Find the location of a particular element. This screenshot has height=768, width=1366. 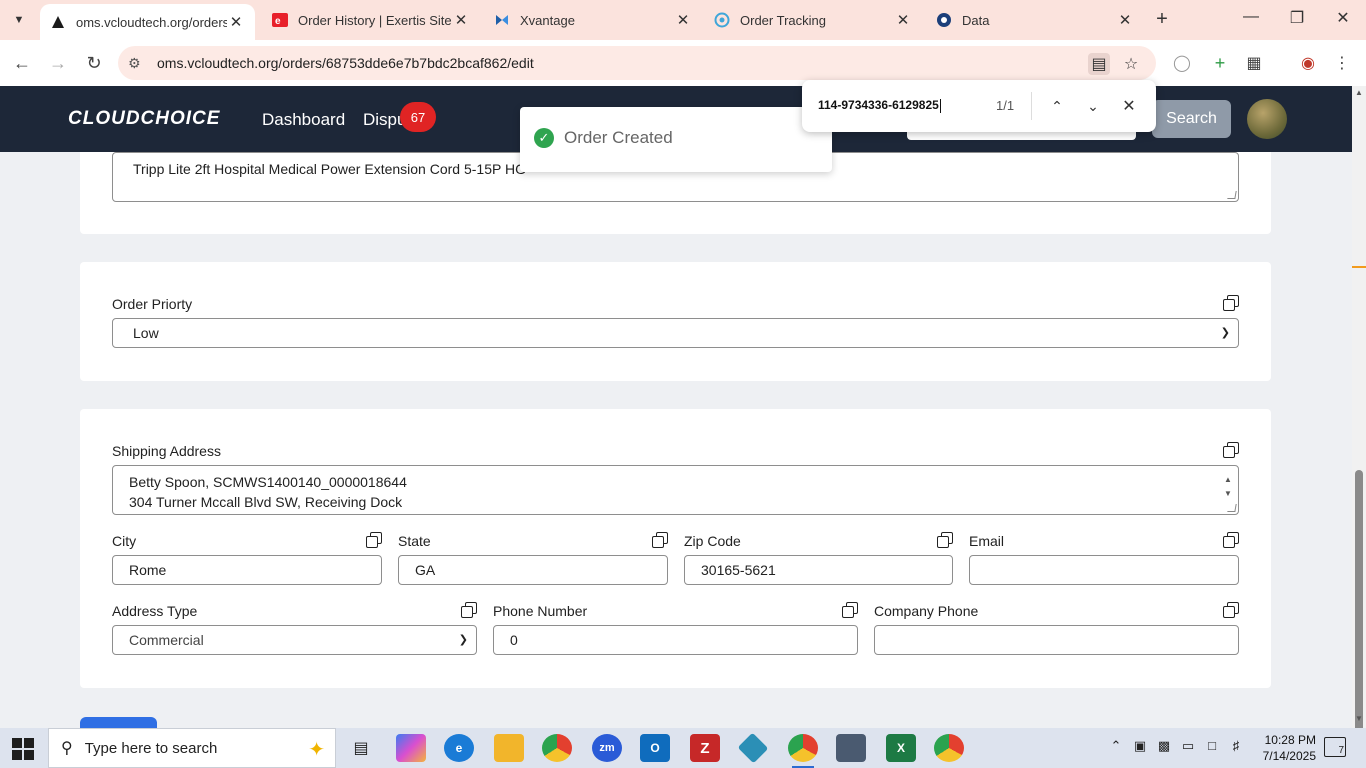

find-query: 114-9734336-6129825 is located at coordinates (878, 105).